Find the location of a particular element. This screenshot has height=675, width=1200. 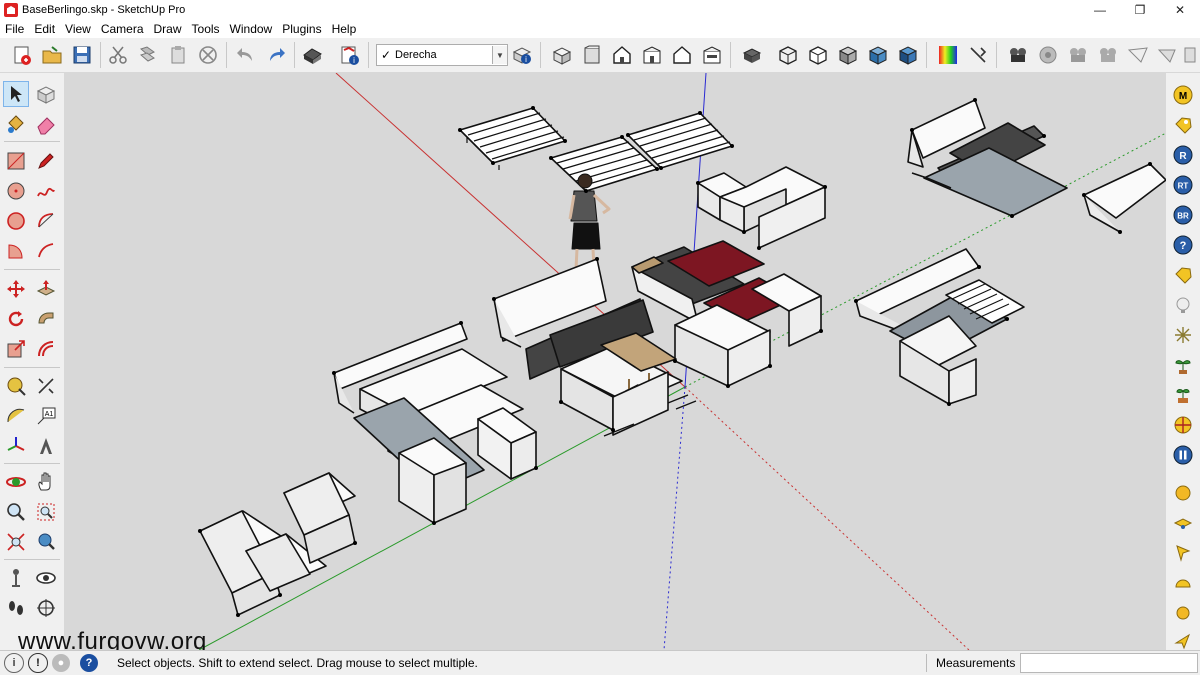

credits-icon: ! is located at coordinates (38, 663).